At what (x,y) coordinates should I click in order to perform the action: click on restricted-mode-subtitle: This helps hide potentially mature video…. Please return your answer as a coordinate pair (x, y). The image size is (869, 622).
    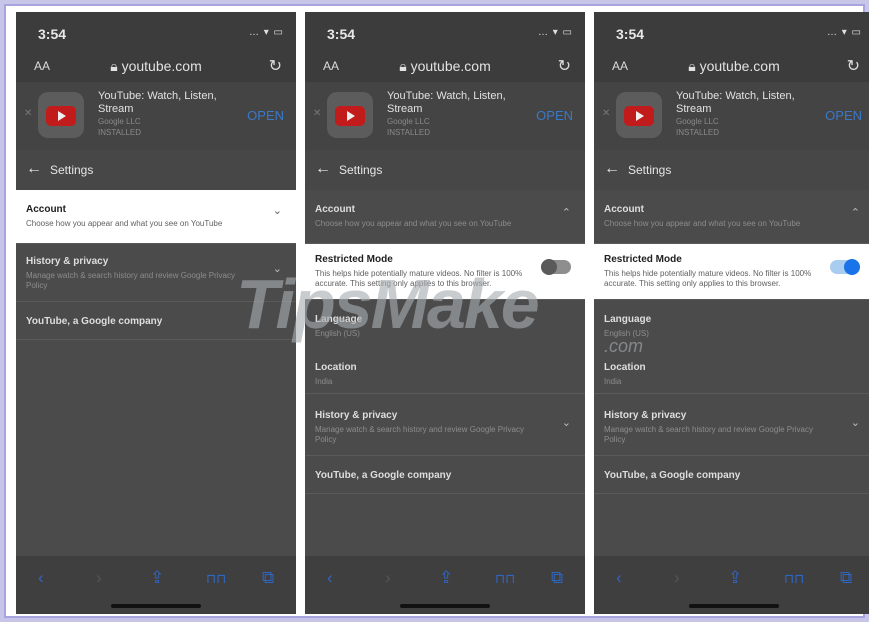
    Looking at the image, I should click on (708, 278).